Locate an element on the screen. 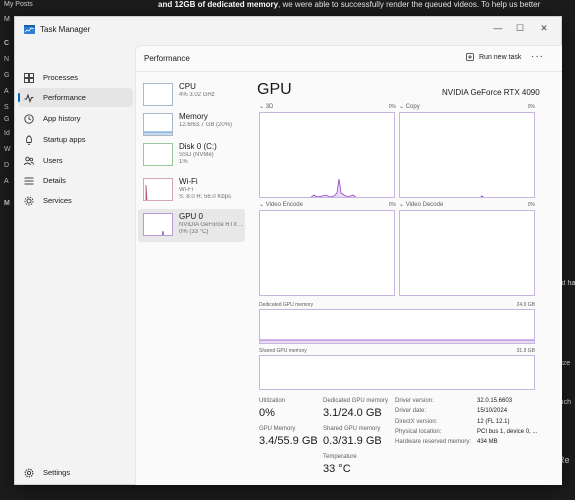  nav-item-label: Settings is located at coordinates (57, 472).